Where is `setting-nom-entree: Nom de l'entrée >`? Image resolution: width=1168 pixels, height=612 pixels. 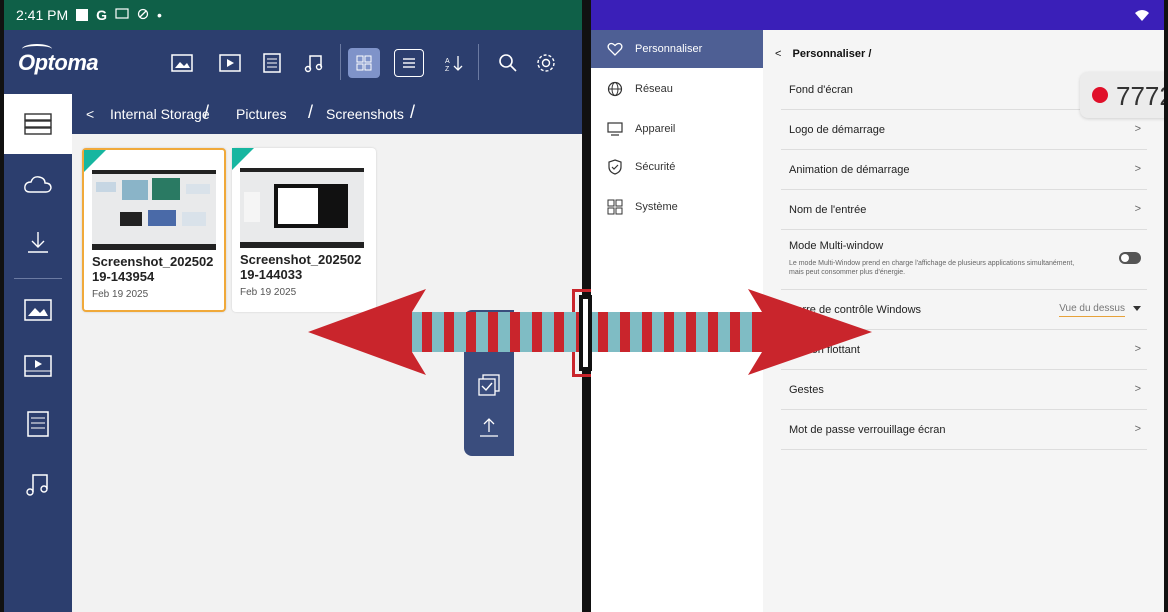 setting-nom-entree: Nom de l'entrée > is located at coordinates (964, 210).